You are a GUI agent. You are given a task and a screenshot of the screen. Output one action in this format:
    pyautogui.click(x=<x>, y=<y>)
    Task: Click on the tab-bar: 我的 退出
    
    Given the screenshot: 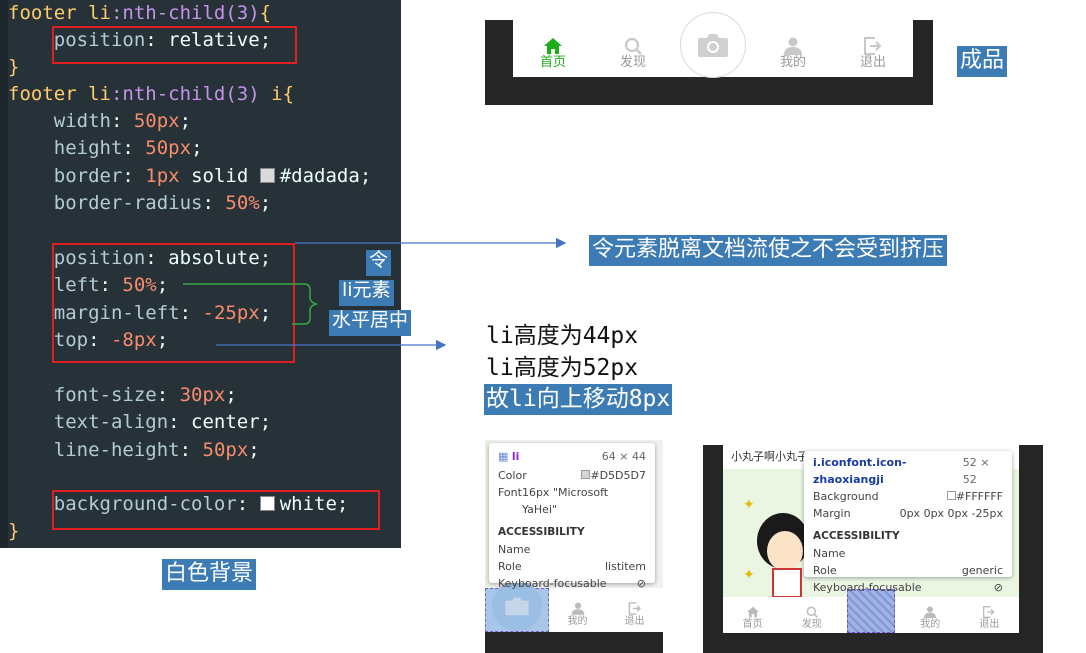 What is the action you would take?
    pyautogui.click(x=574, y=606)
    